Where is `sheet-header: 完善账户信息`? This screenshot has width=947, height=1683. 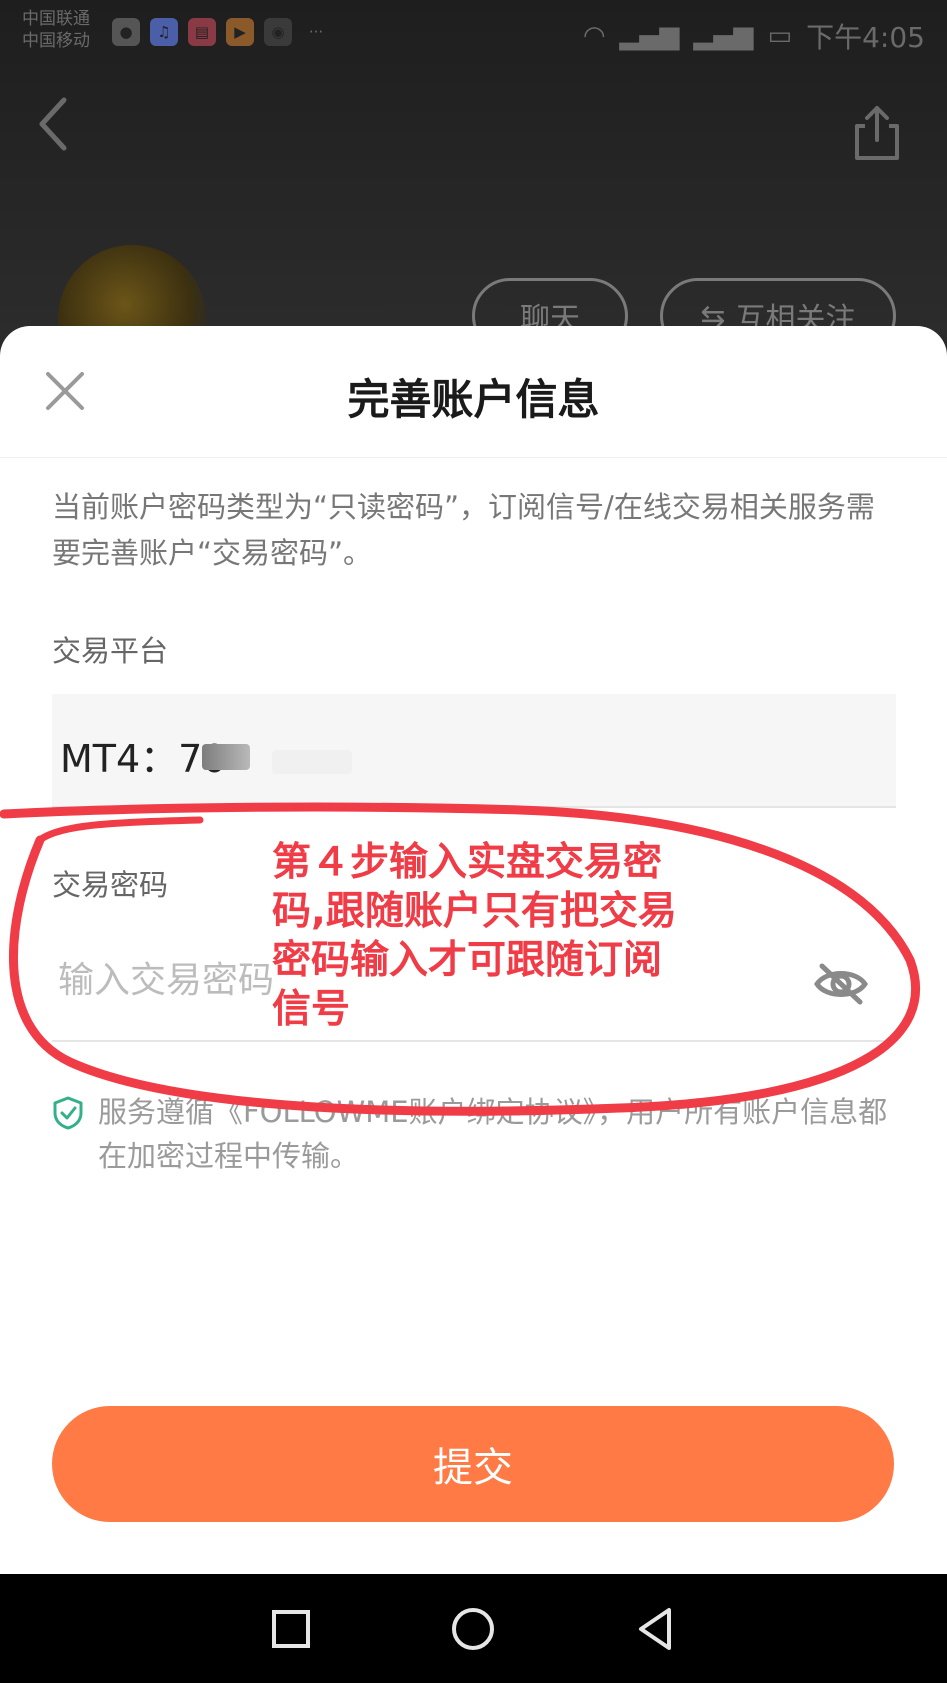
sheet-header: 完善账户信息 is located at coordinates (473, 392).